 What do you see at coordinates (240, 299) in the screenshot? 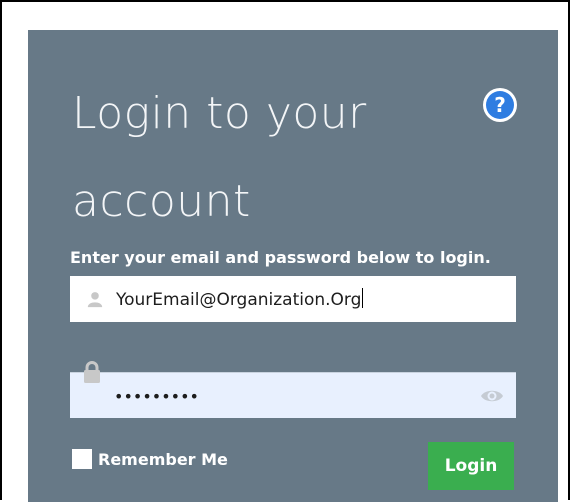
I see `email-value: YourEmail@Organization.Org` at bounding box center [240, 299].